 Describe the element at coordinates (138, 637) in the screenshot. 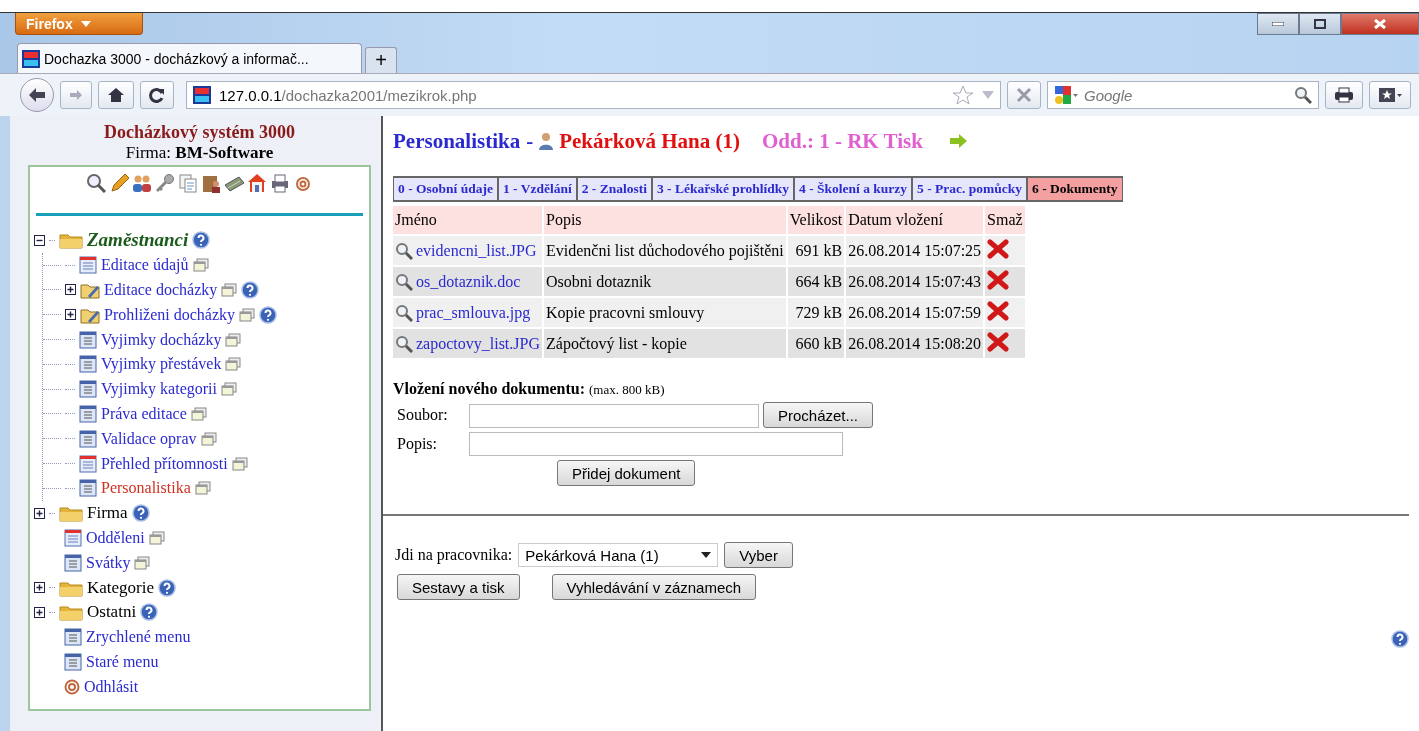

I see `menu-item: Zrychlené menu` at that location.